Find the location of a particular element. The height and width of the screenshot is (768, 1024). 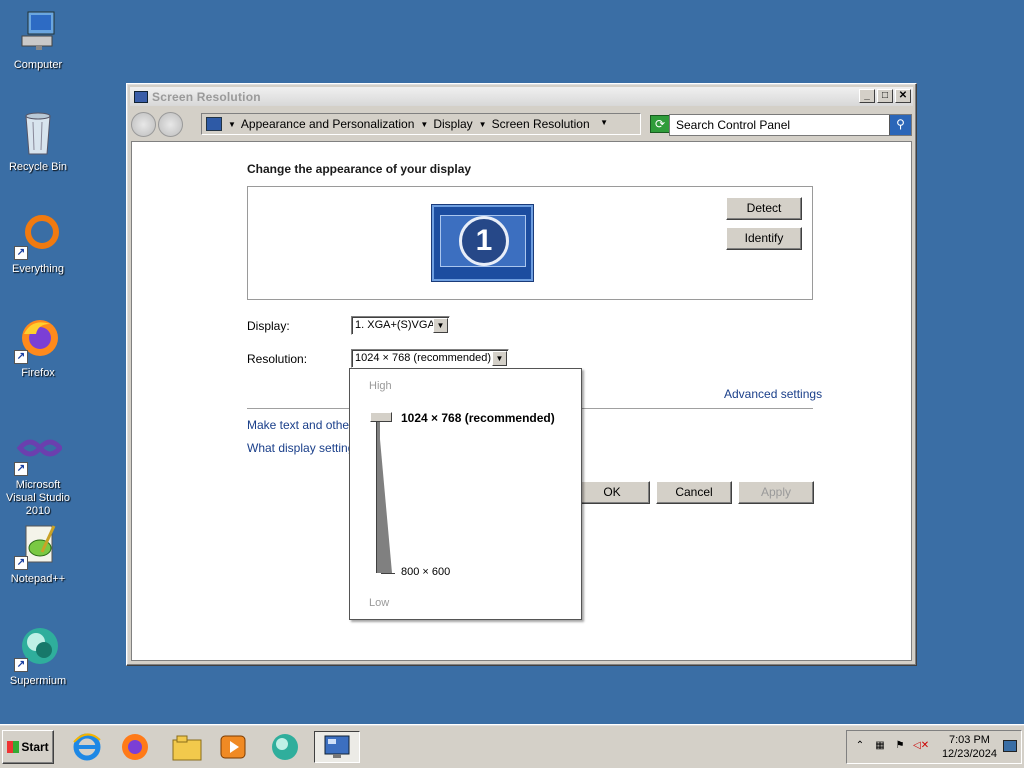

minimize-button: _ is located at coordinates (867, 96).